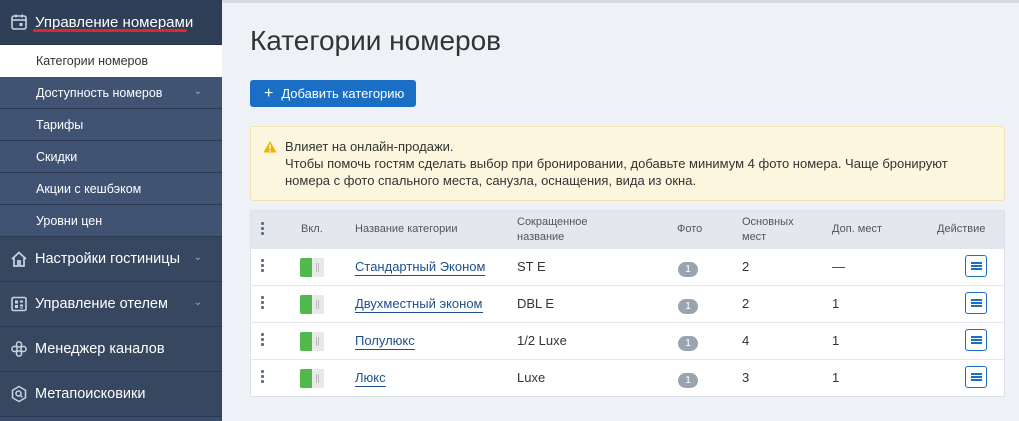 The height and width of the screenshot is (421, 1019). I want to click on sidebar-section-channel-manager: Менеджер каналов, so click(111, 349).